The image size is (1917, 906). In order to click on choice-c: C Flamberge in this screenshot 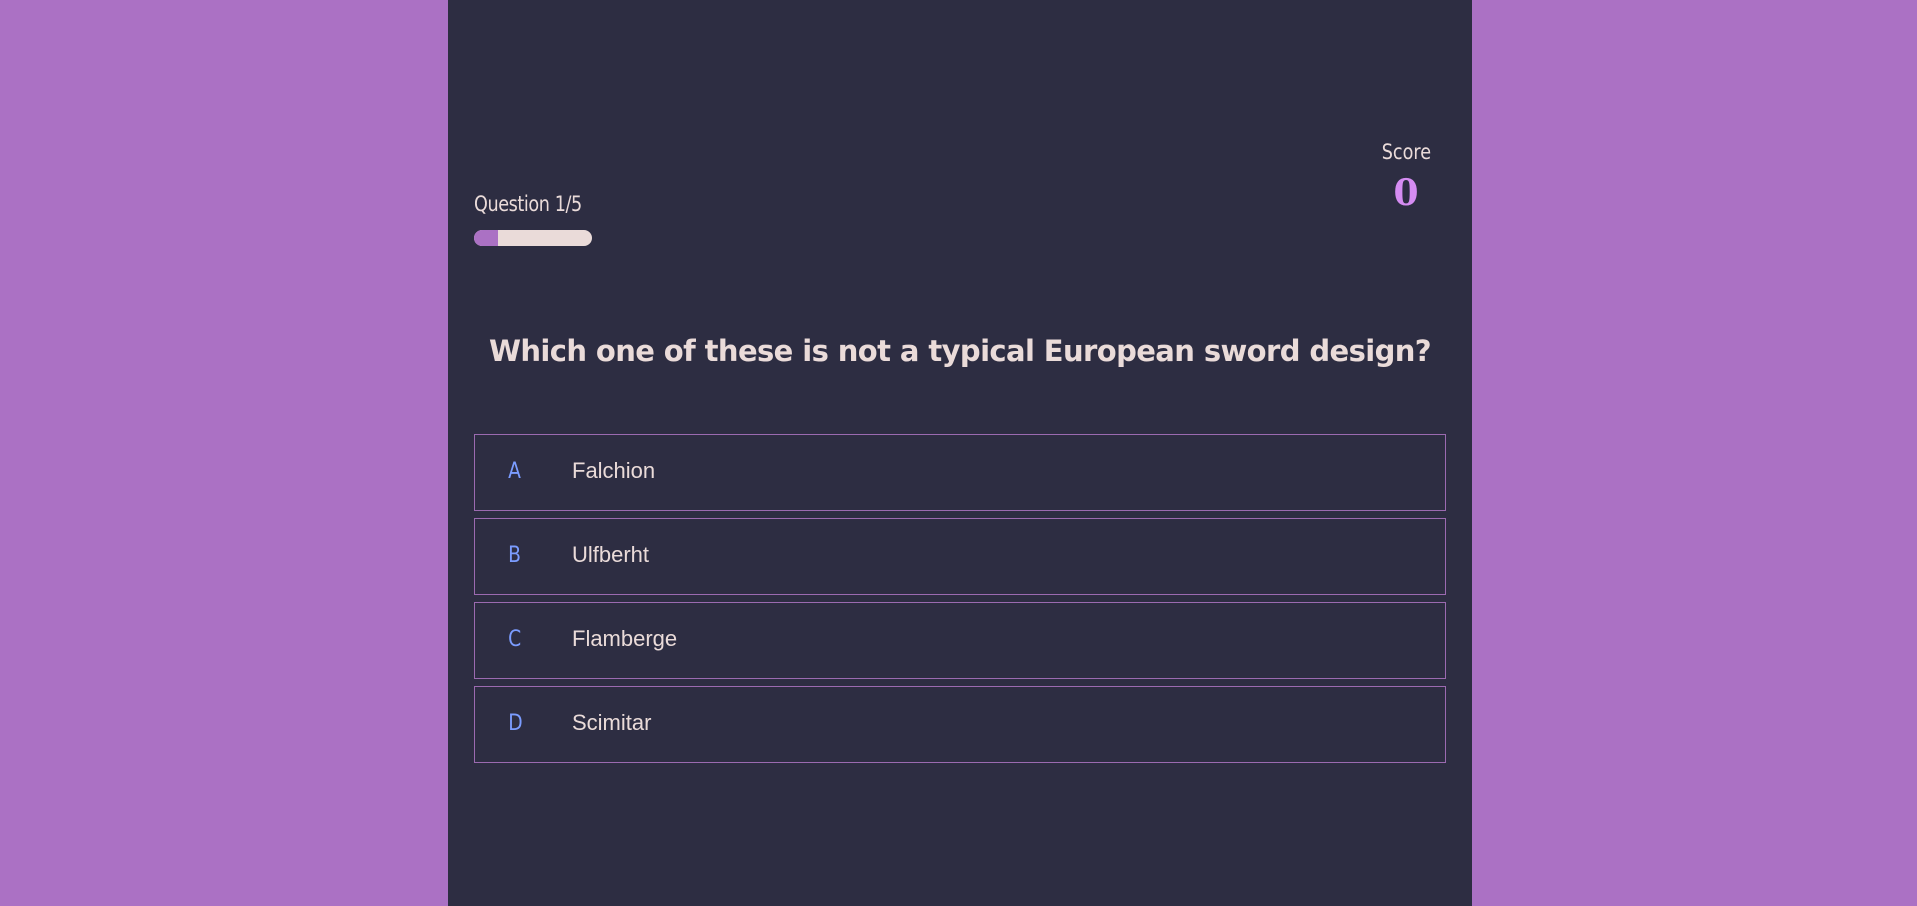, I will do `click(960, 640)`.